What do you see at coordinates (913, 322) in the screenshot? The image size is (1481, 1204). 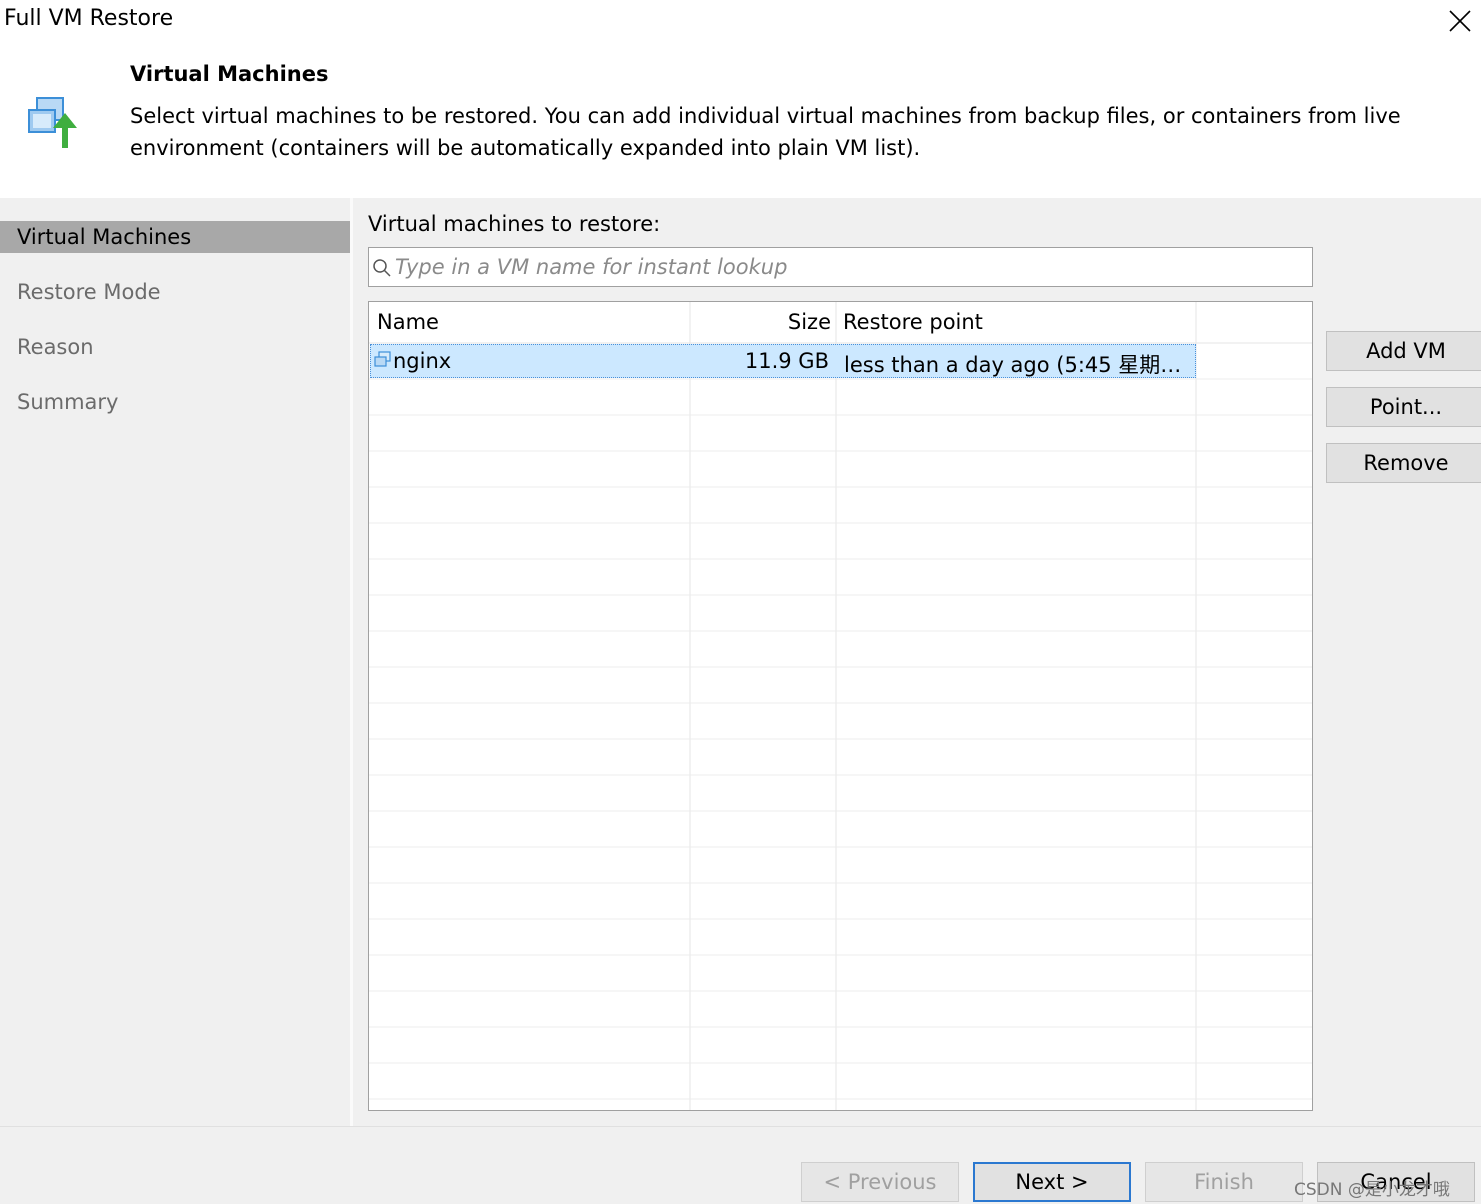 I see `column-header-restore-point: Restore point` at bounding box center [913, 322].